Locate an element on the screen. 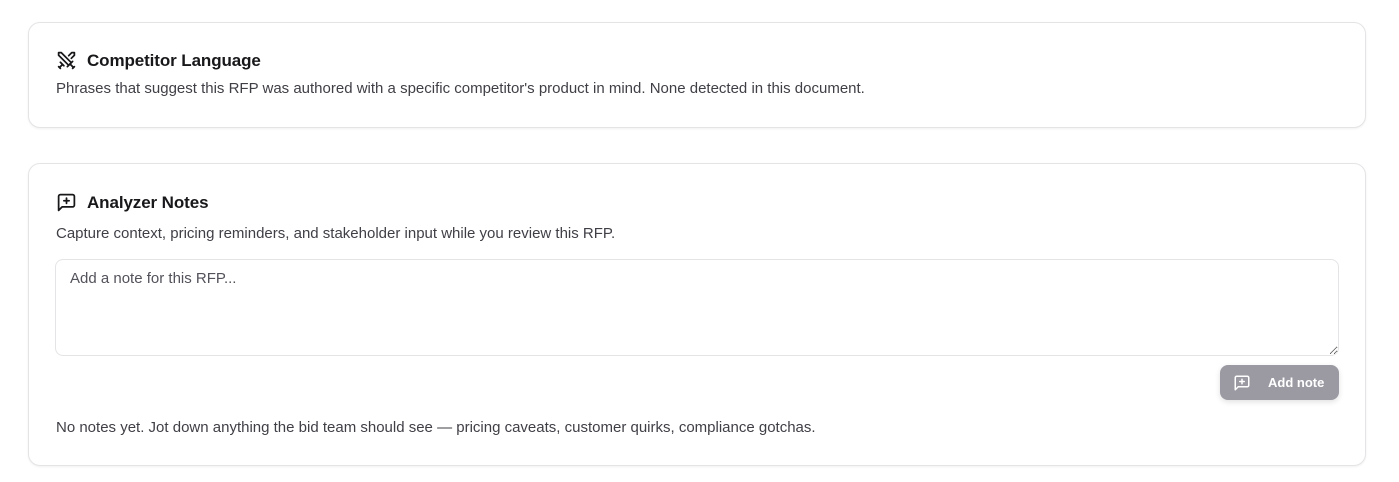  competitor-language-header: Competitor Language is located at coordinates (158, 60).